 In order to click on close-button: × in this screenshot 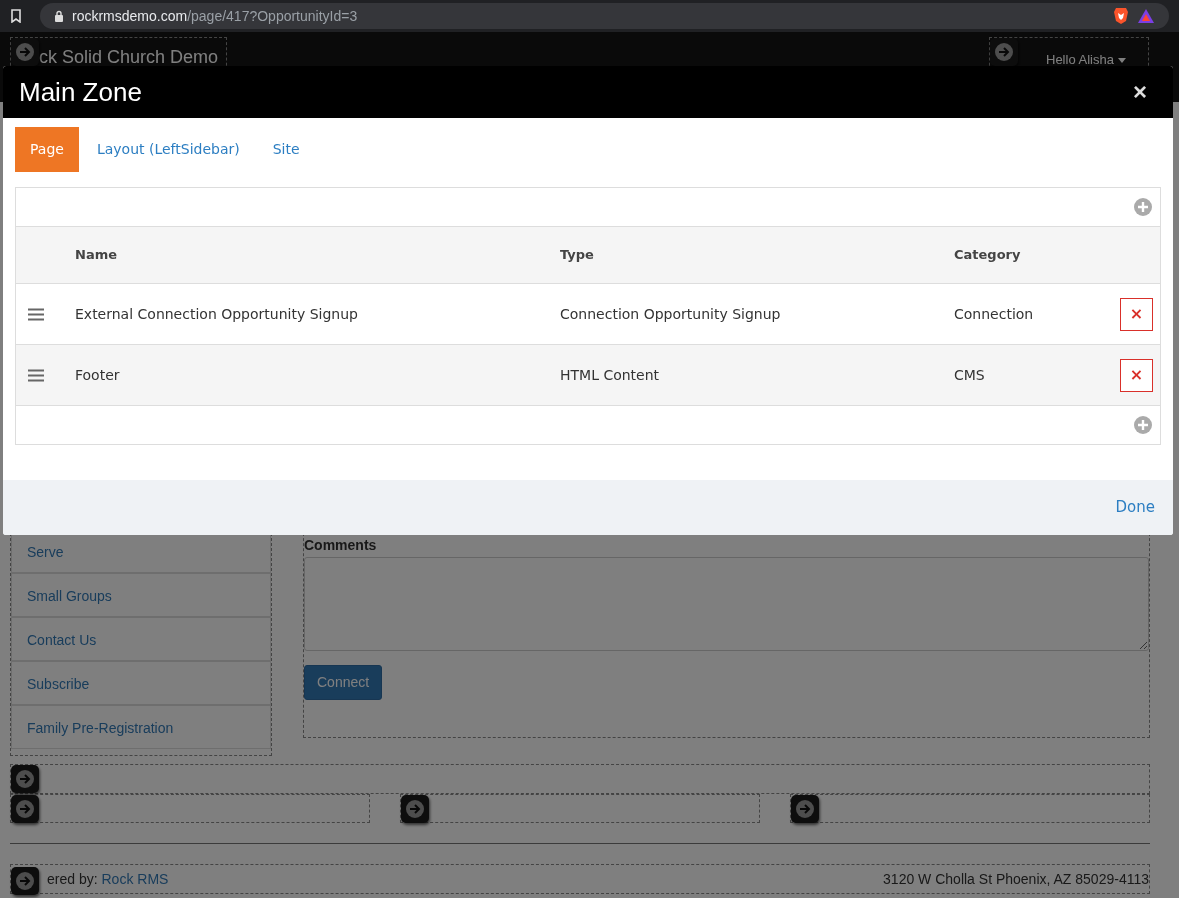, I will do `click(1140, 92)`.